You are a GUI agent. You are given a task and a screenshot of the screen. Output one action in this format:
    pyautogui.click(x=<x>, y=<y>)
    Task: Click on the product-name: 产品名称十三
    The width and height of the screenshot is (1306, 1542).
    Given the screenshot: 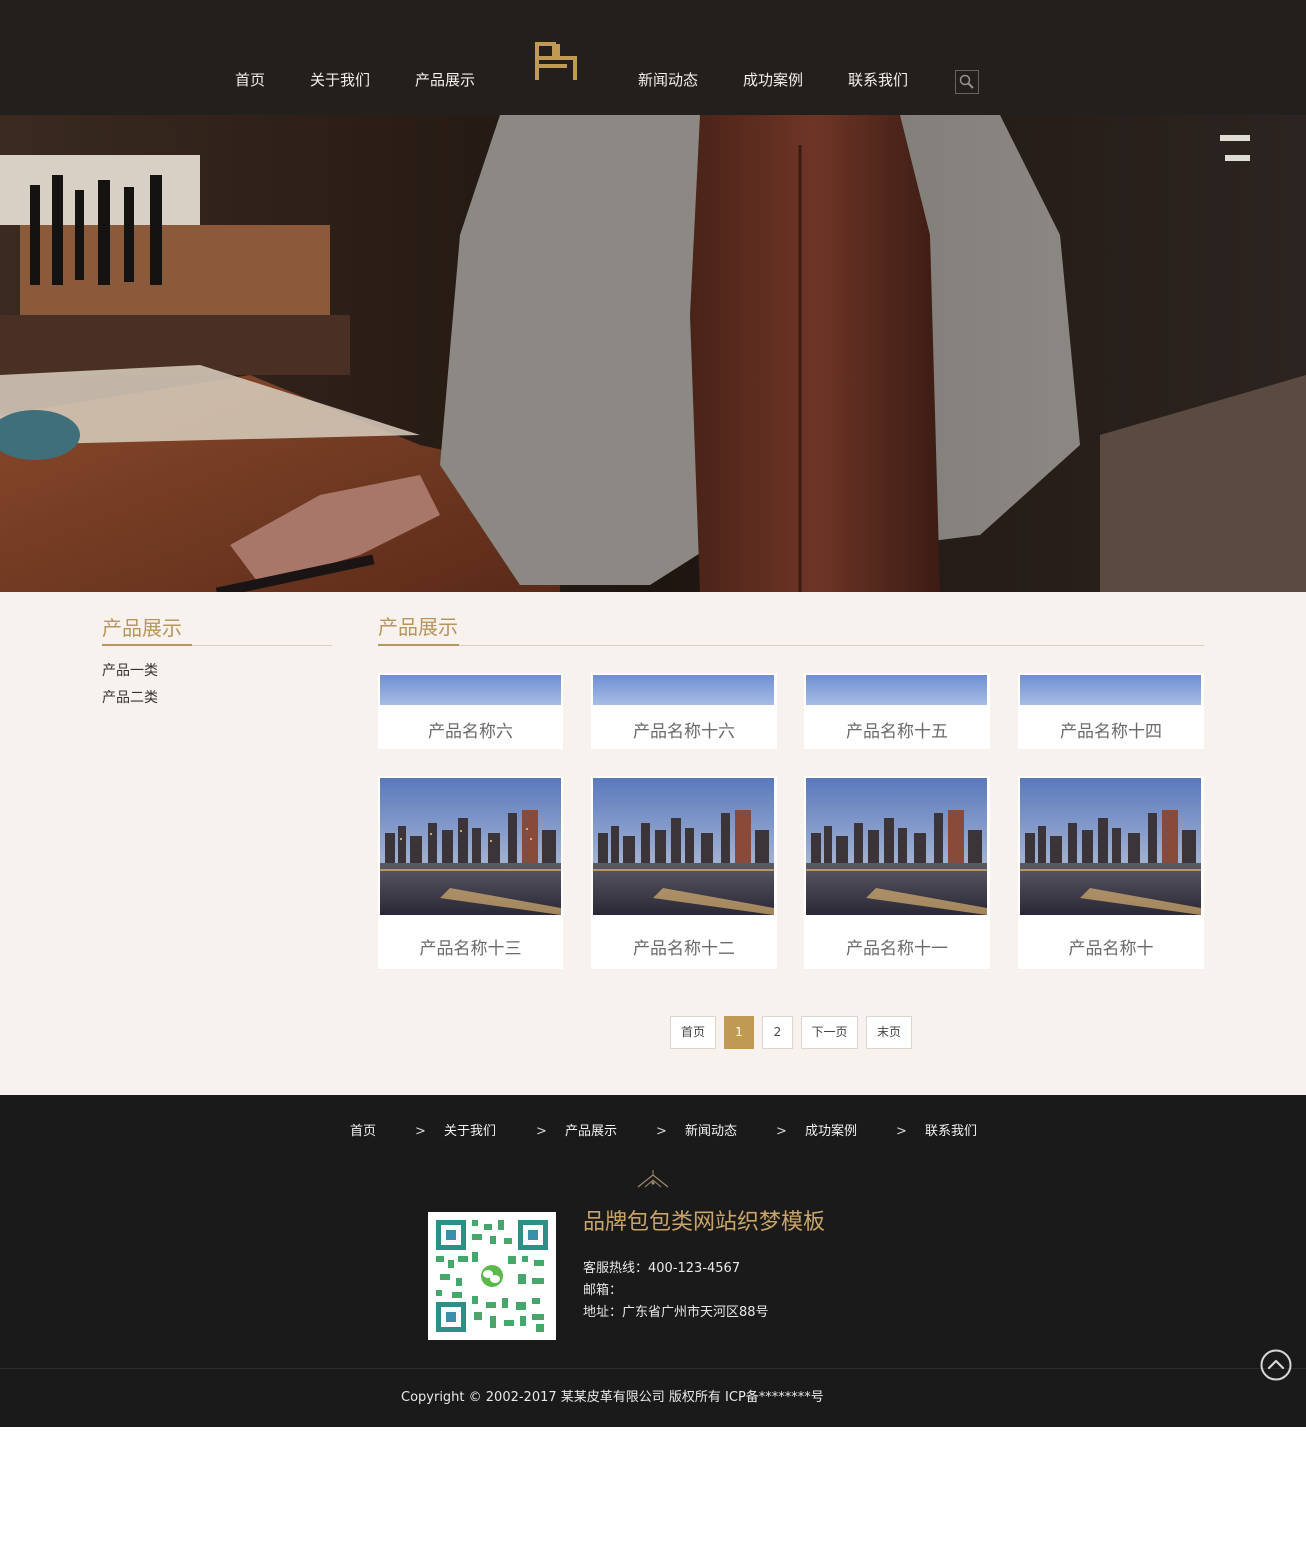 What is the action you would take?
    pyautogui.click(x=470, y=946)
    